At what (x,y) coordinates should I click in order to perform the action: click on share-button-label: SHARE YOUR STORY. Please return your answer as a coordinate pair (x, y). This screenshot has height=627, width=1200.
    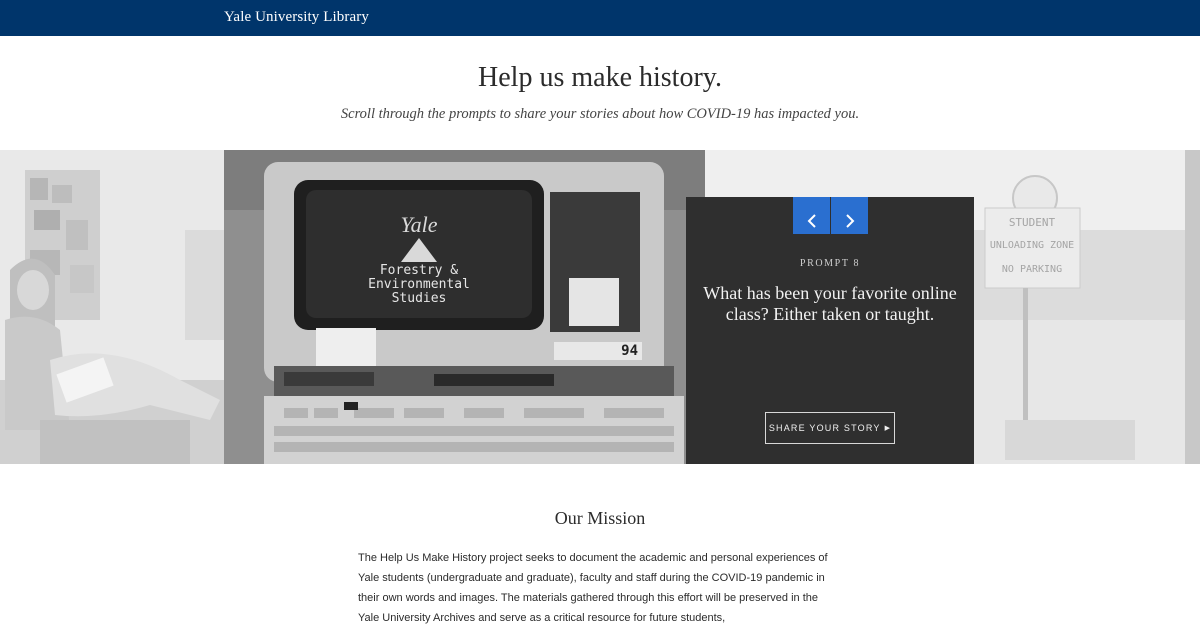
    Looking at the image, I should click on (824, 428).